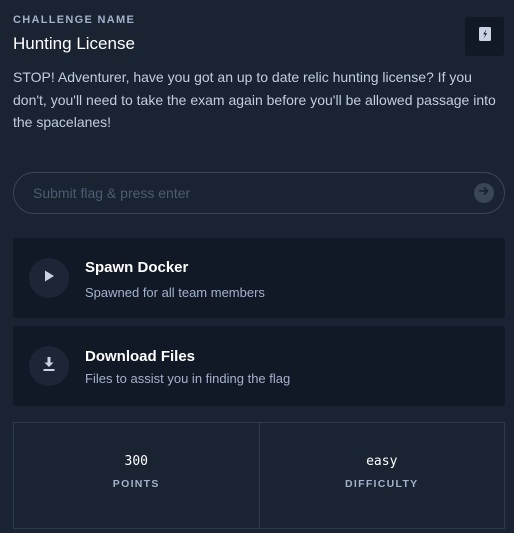 The height and width of the screenshot is (533, 514). I want to click on difficulty-label: DIFFICULTY, so click(382, 484).